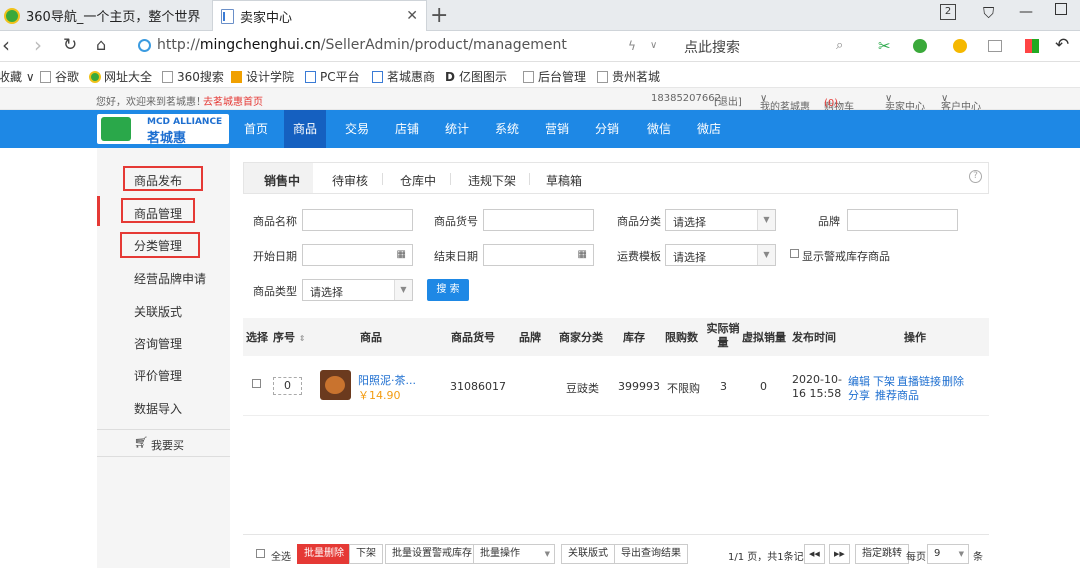  Describe the element at coordinates (256, 129) in the screenshot. I see `nav-home: 首页` at that location.